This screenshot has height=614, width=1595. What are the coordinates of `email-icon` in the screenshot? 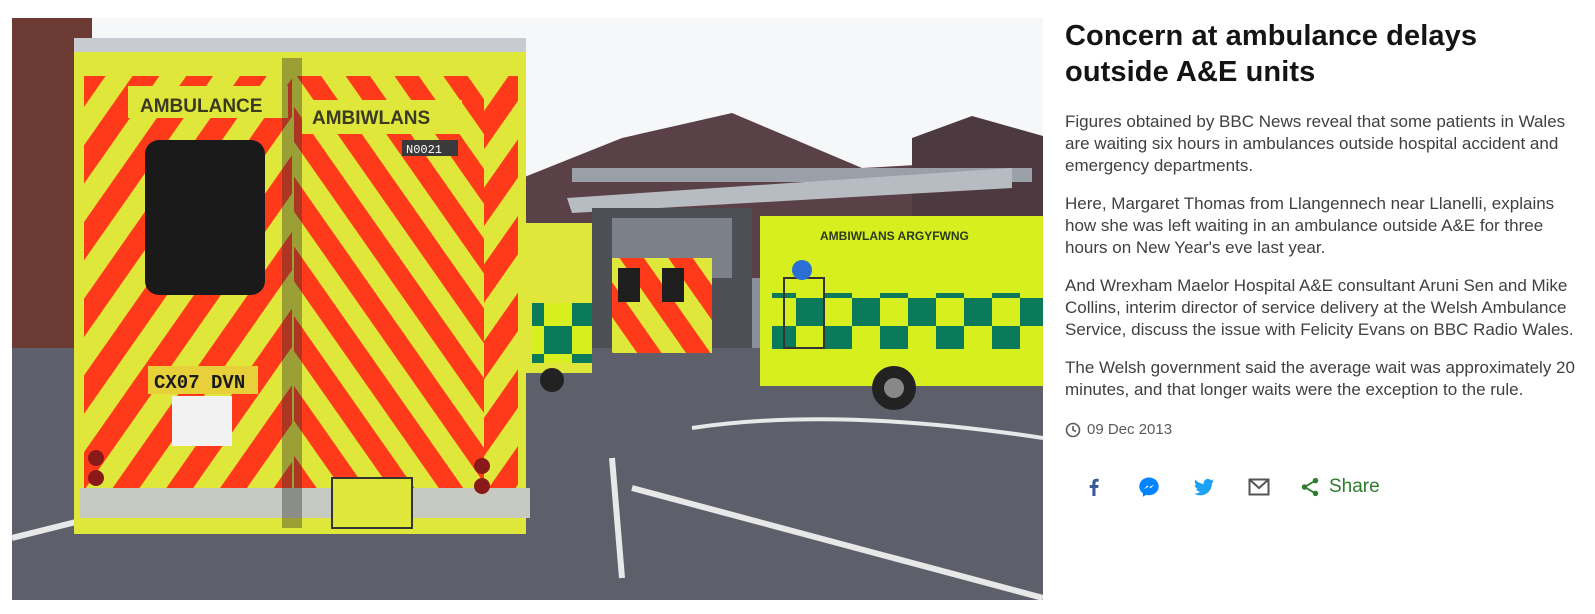 It's located at (1259, 487).